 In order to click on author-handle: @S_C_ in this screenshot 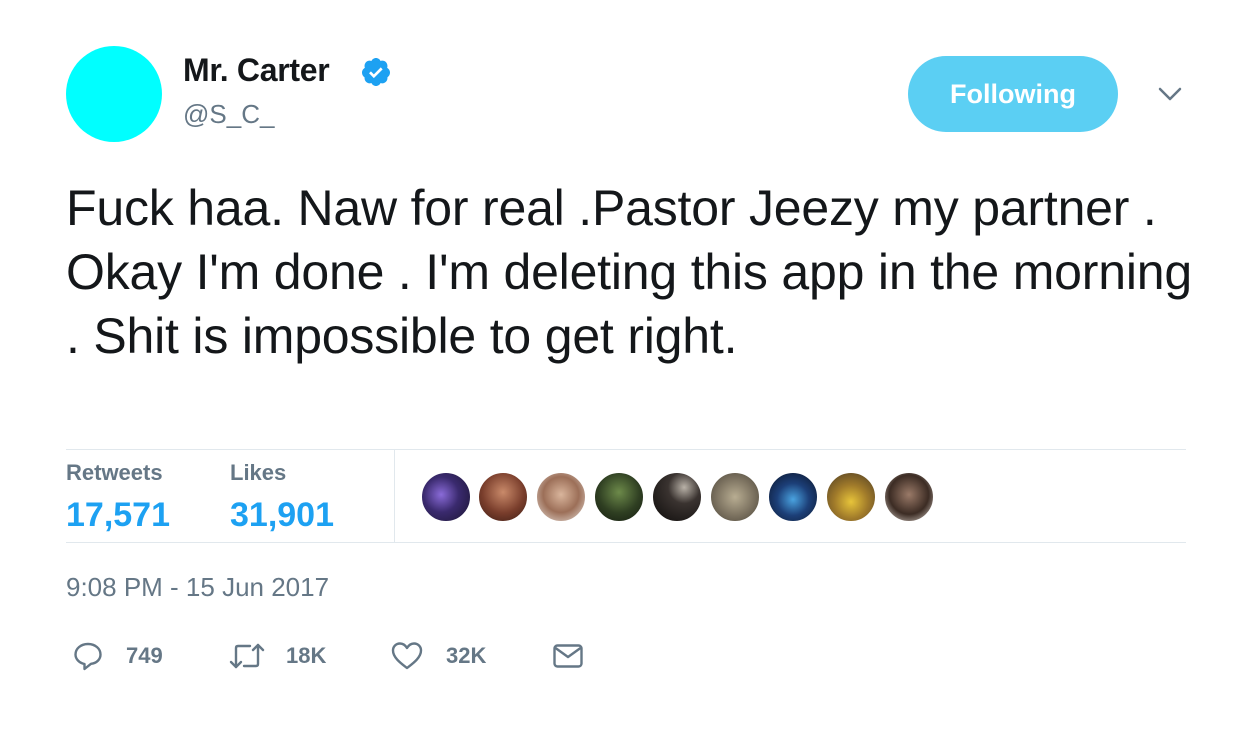, I will do `click(228, 114)`.